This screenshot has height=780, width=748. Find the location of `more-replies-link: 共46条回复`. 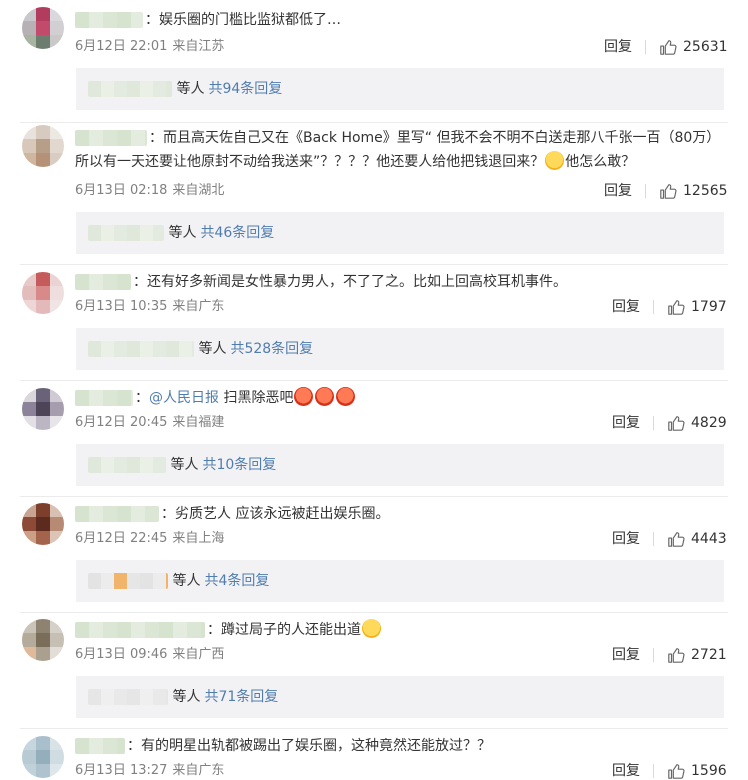

more-replies-link: 共46条回复 is located at coordinates (237, 233).